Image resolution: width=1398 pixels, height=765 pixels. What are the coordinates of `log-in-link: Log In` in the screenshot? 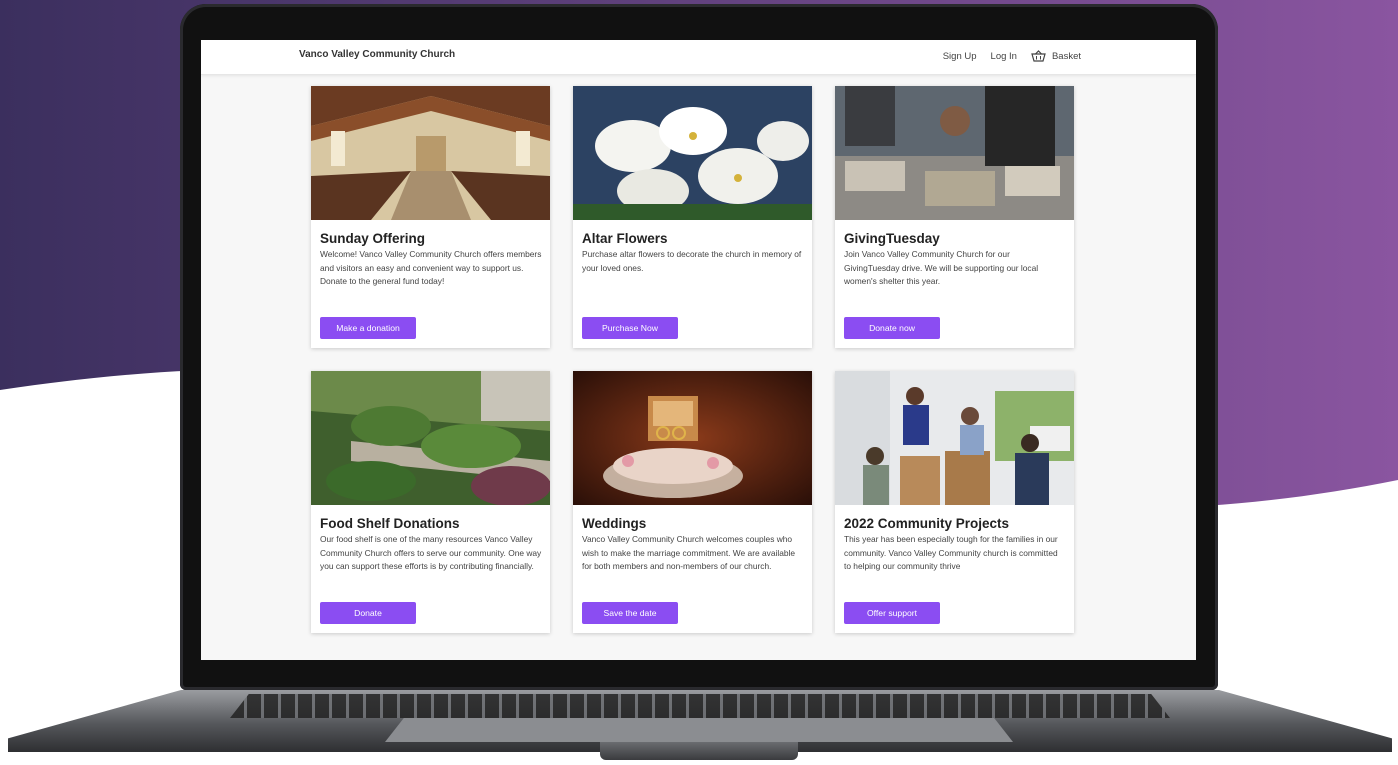 It's located at (1004, 56).